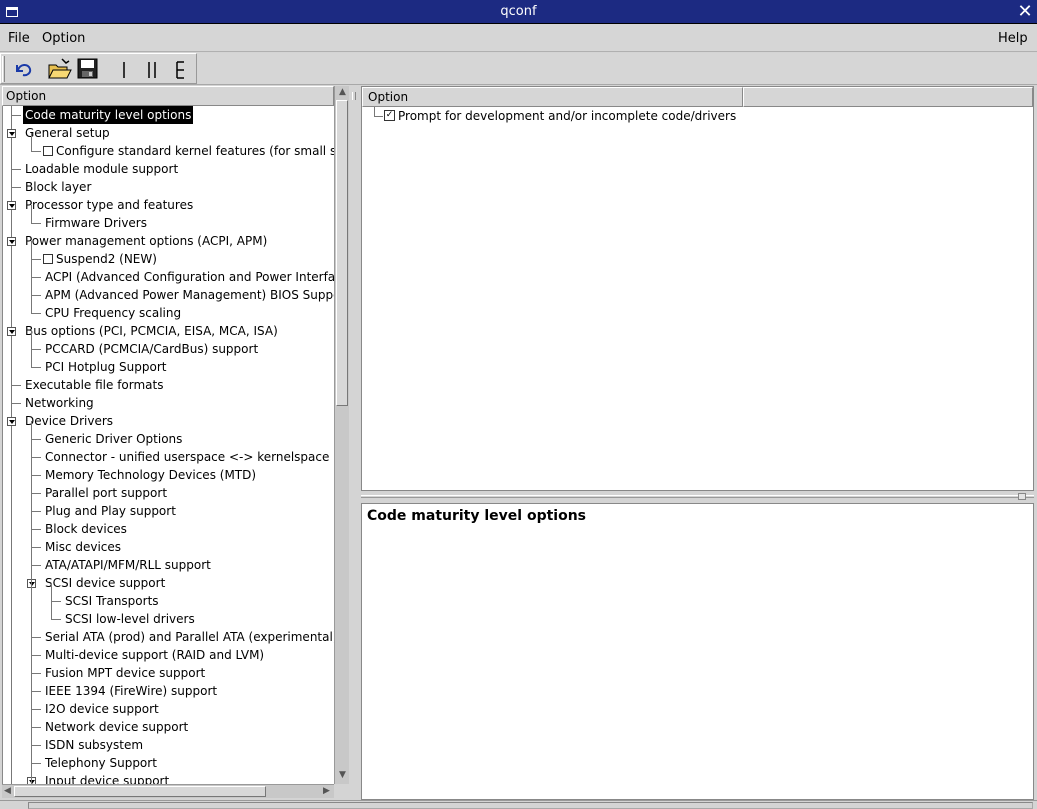 The width and height of the screenshot is (1037, 809). I want to click on tree-row: Loadable module support, so click(168, 169).